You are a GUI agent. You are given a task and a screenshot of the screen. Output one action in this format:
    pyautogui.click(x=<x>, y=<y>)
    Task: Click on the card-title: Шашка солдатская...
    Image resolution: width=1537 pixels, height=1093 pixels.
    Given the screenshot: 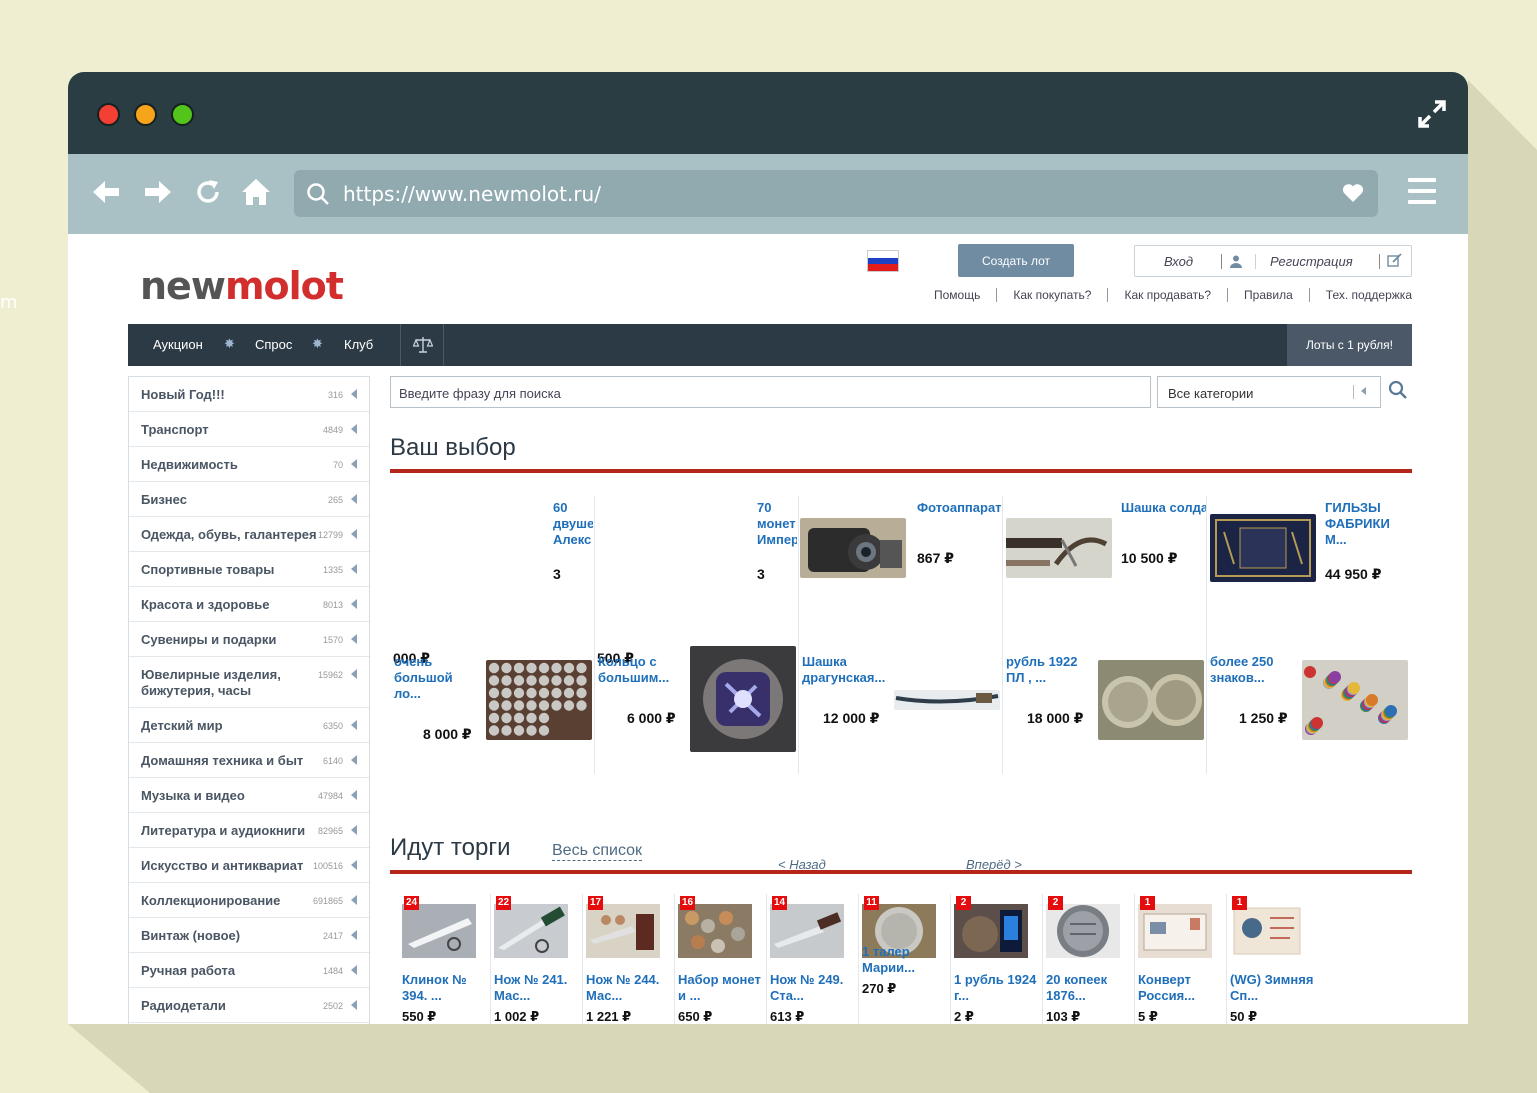 What is the action you would take?
    pyautogui.click(x=1163, y=508)
    